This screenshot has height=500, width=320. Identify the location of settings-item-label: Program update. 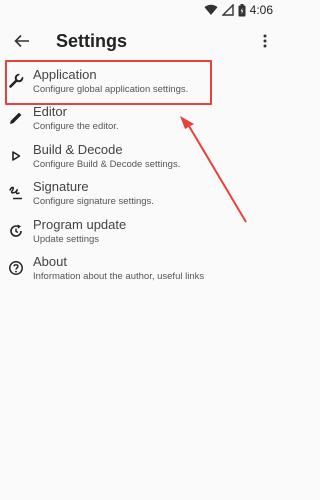
(80, 224).